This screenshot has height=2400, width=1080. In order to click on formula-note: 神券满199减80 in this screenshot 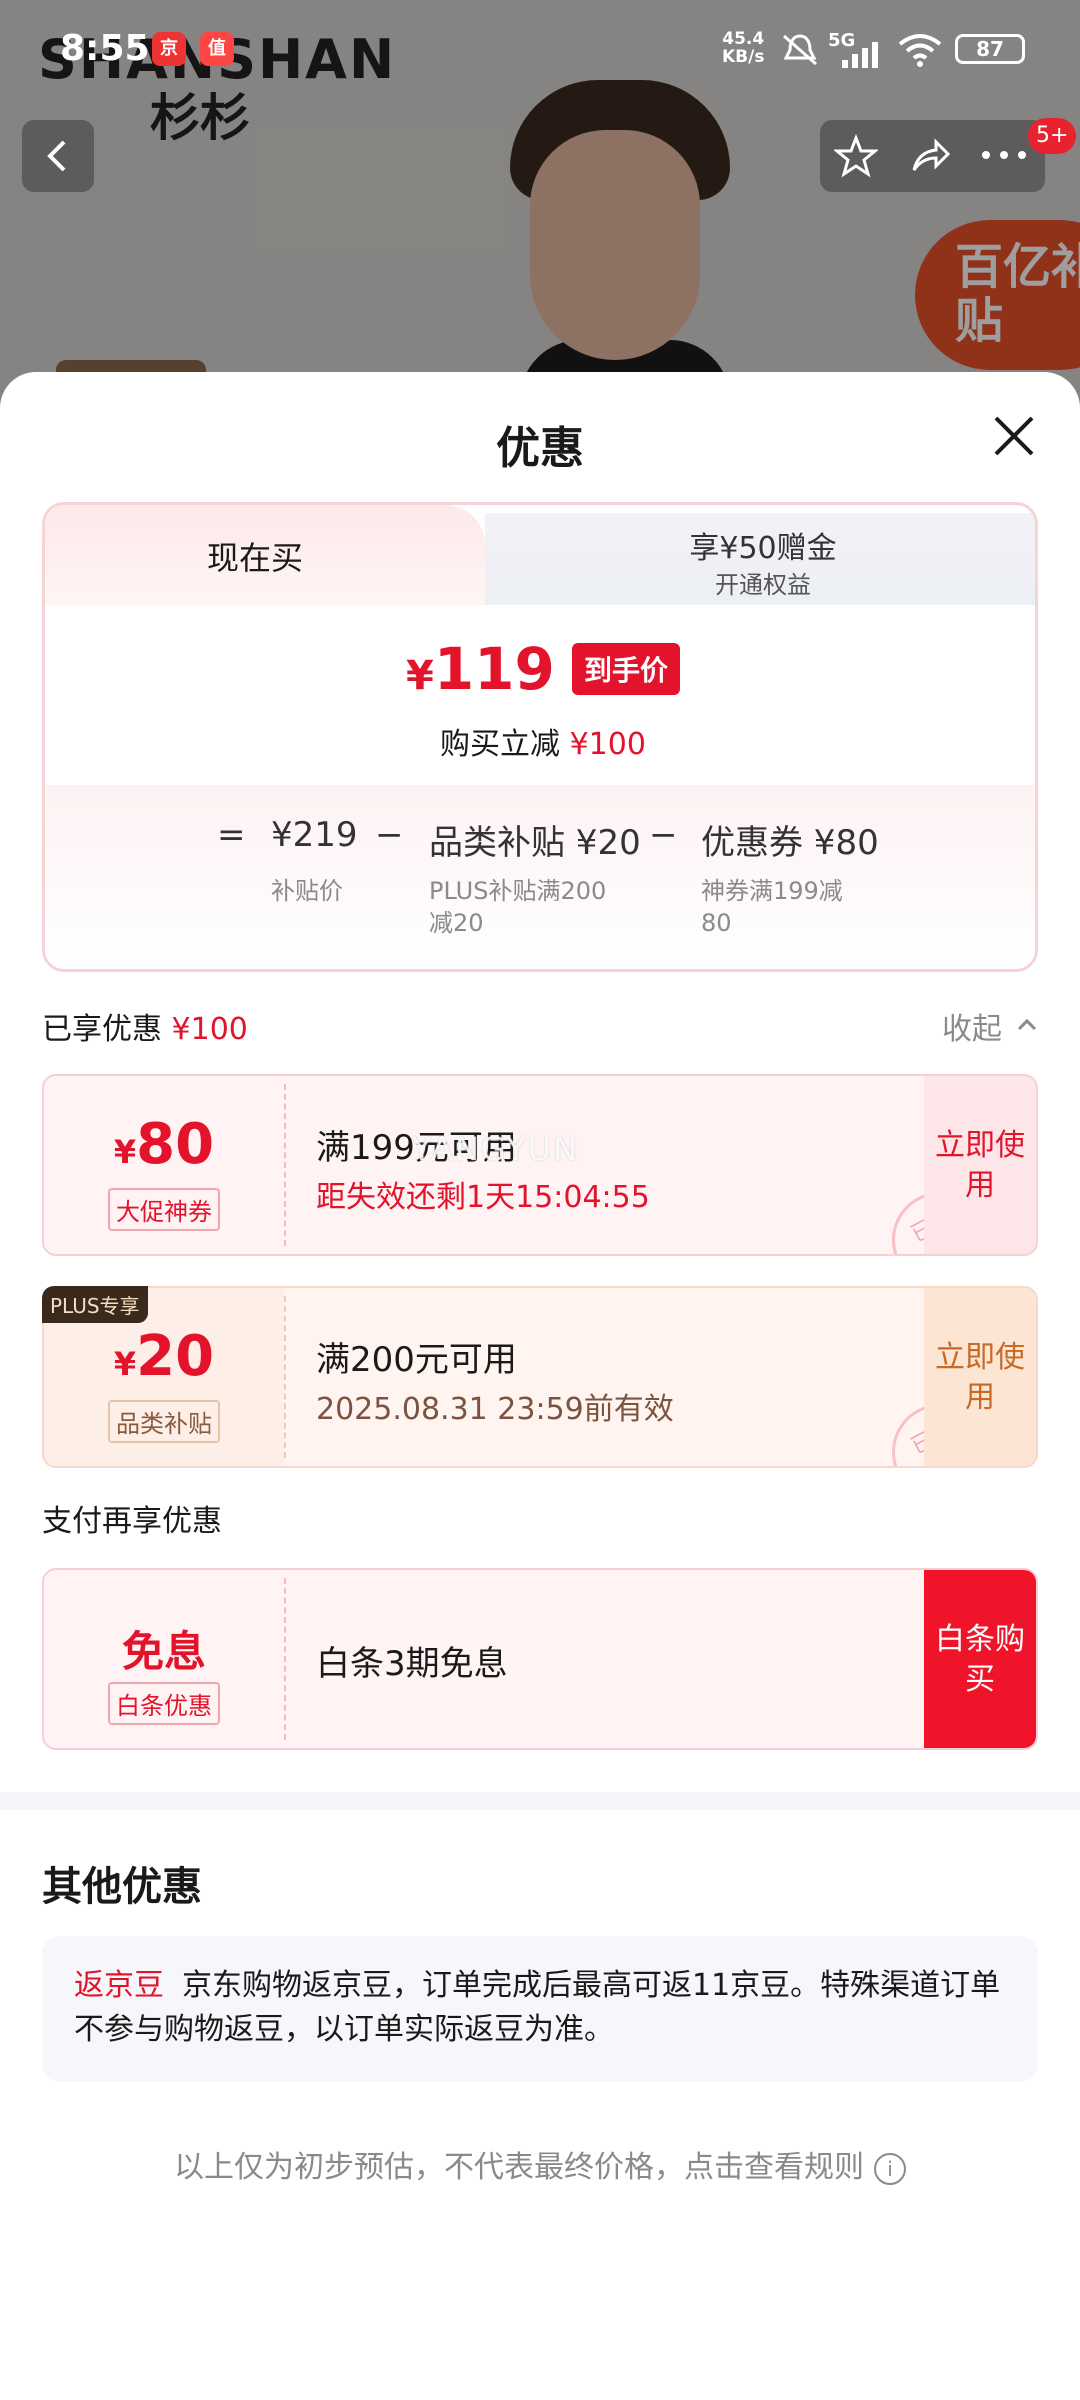, I will do `click(772, 907)`.